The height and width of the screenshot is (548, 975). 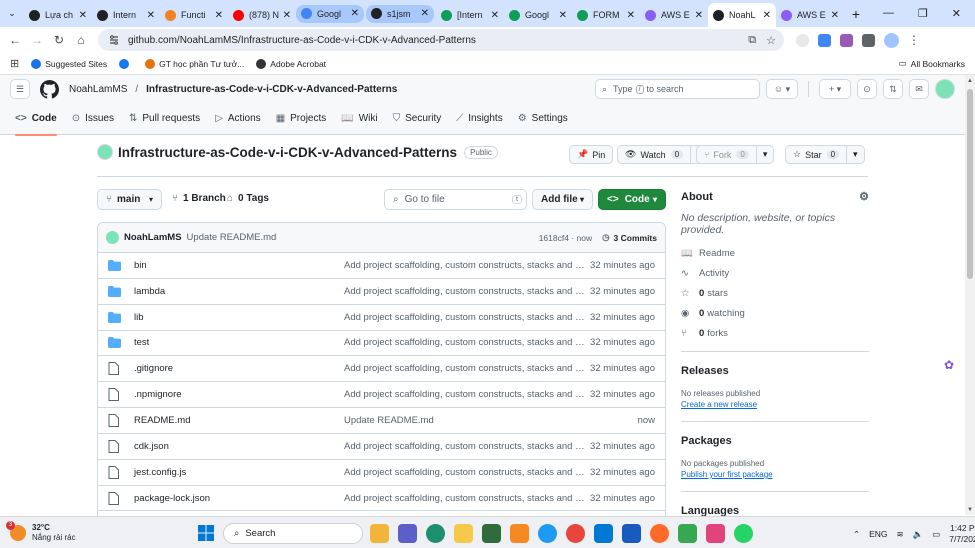 What do you see at coordinates (239, 317) in the screenshot?
I see `file-name: lib` at bounding box center [239, 317].